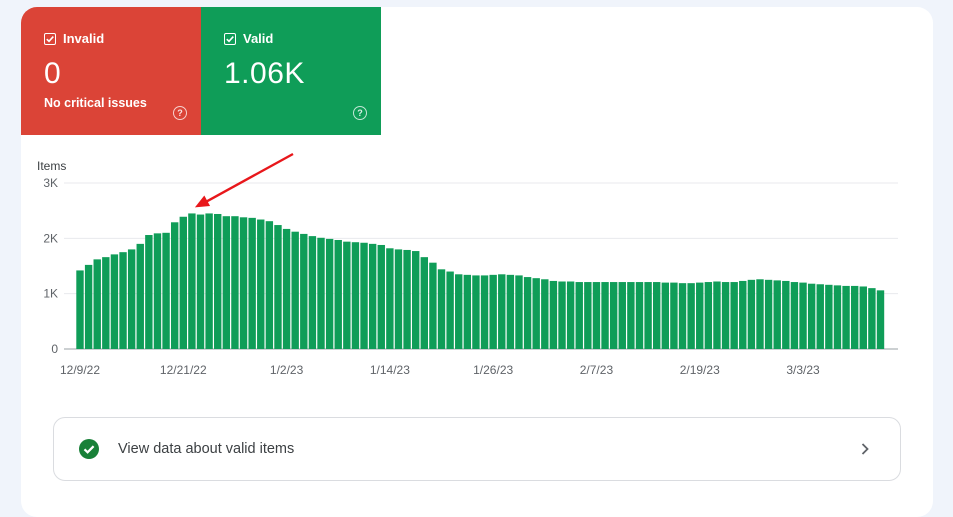 This screenshot has height=517, width=953. What do you see at coordinates (865, 449) in the screenshot?
I see `chevron-right-icon` at bounding box center [865, 449].